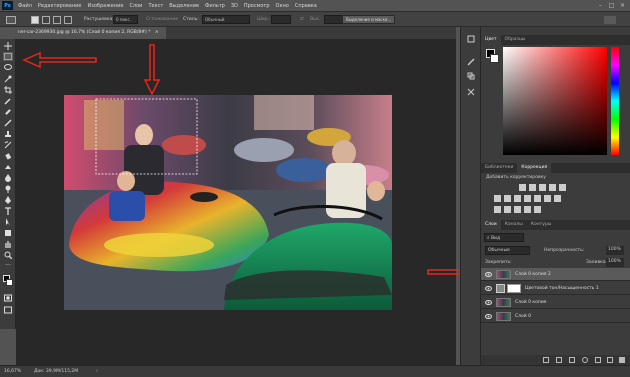 The image size is (630, 377). I want to click on layer-row: Цветовой тон/Насыщенность 1, so click(555, 288).